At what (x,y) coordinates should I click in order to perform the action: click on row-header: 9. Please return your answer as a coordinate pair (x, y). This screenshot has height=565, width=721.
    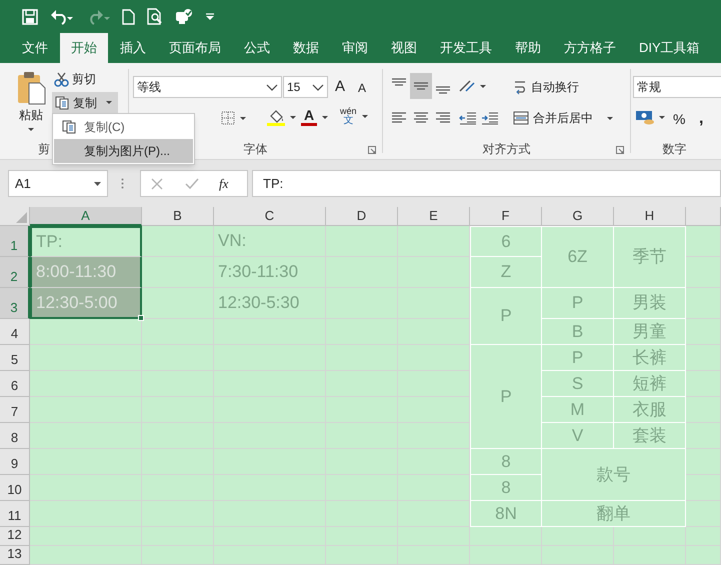
    Looking at the image, I should click on (15, 462).